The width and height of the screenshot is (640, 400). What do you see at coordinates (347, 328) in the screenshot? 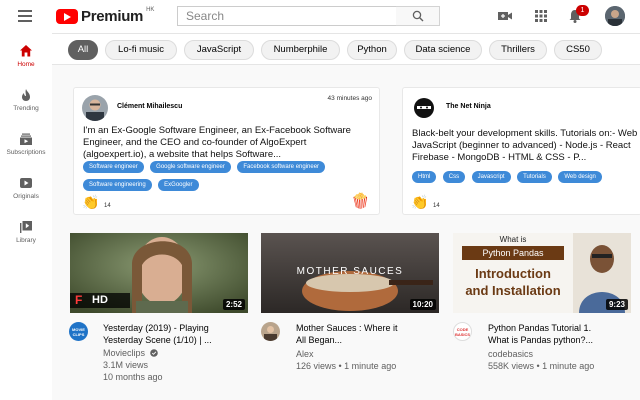
I see `video-title-line: Mother Sauces : Where it` at bounding box center [347, 328].